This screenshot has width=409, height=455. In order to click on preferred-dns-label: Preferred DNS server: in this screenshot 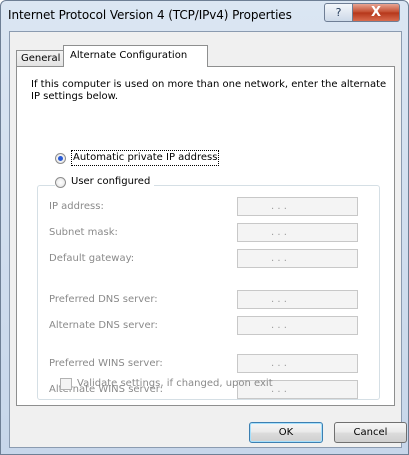, I will do `click(103, 299)`.